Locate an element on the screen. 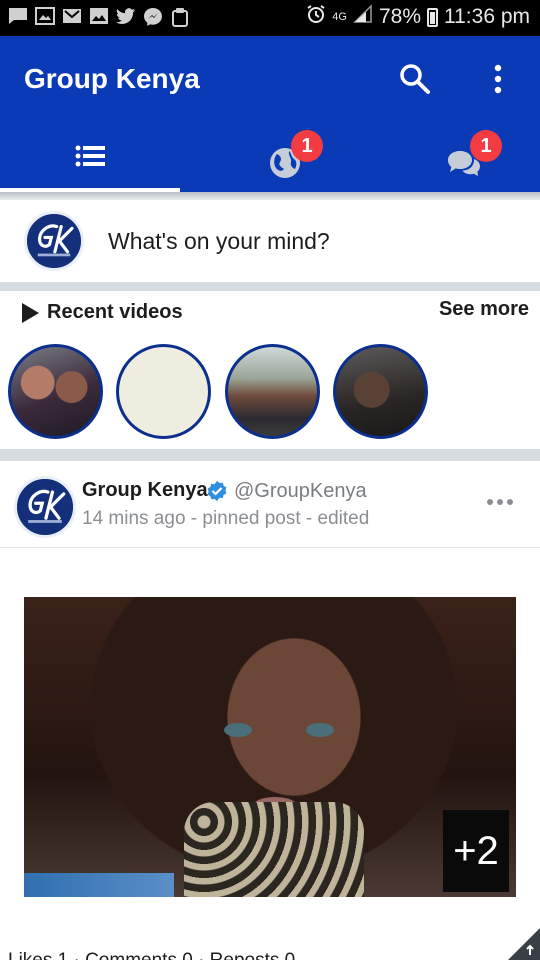  search-icon is located at coordinates (415, 79).